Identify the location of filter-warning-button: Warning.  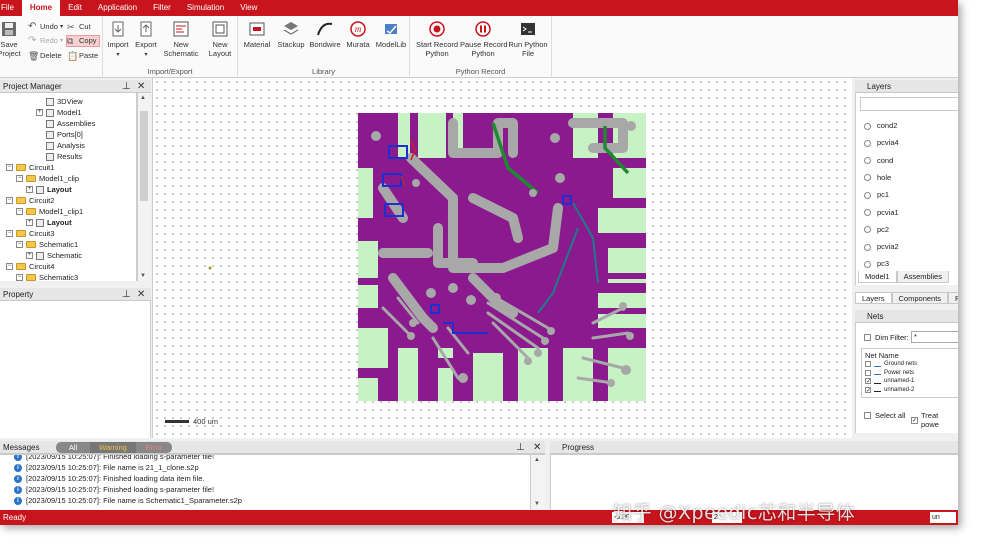
(113, 447).